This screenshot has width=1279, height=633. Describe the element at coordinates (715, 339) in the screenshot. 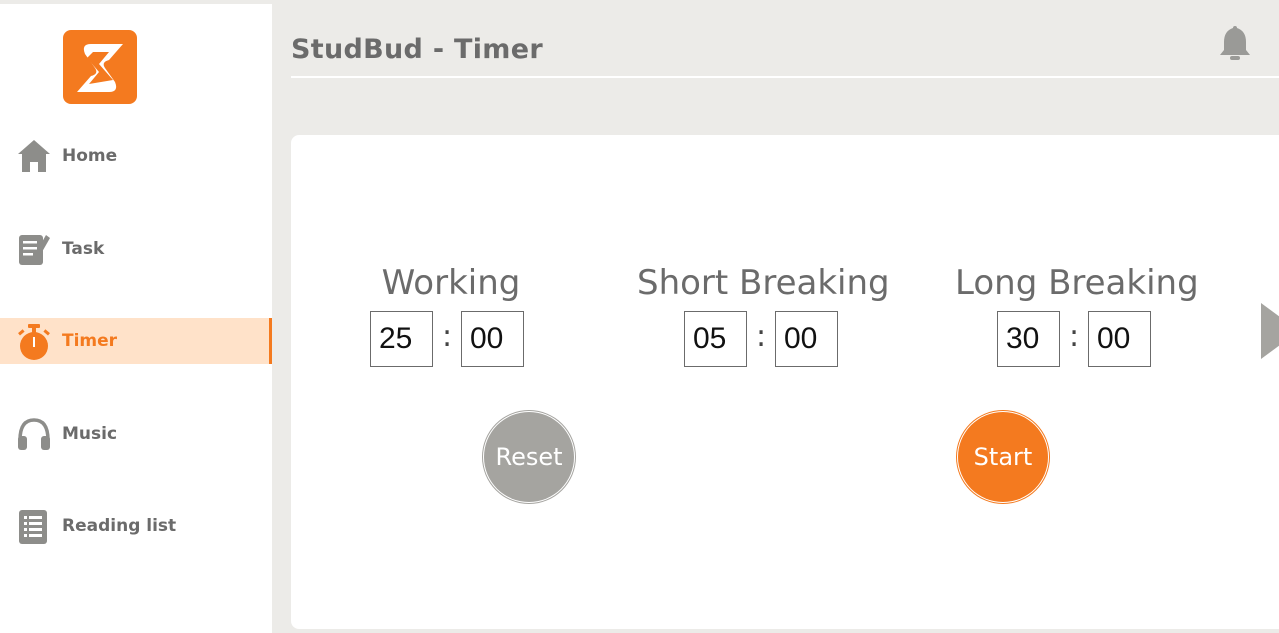

I see `minutes-input: 05` at that location.